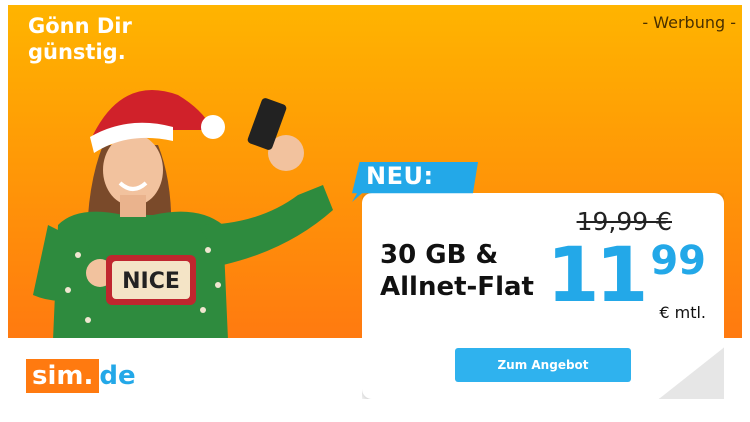 This screenshot has width=750, height=422. What do you see at coordinates (689, 22) in the screenshot?
I see `ad-label: - Werbung -` at bounding box center [689, 22].